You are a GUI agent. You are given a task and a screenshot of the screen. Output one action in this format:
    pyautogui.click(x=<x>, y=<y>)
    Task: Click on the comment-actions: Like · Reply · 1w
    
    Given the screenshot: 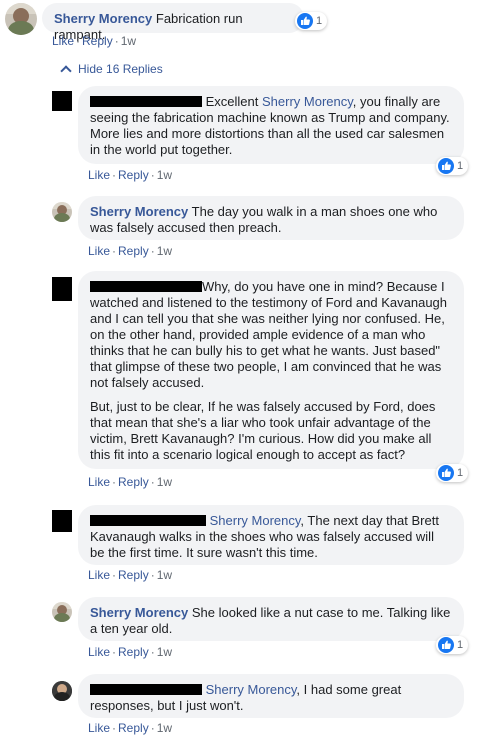 What is the action you would take?
    pyautogui.click(x=94, y=41)
    